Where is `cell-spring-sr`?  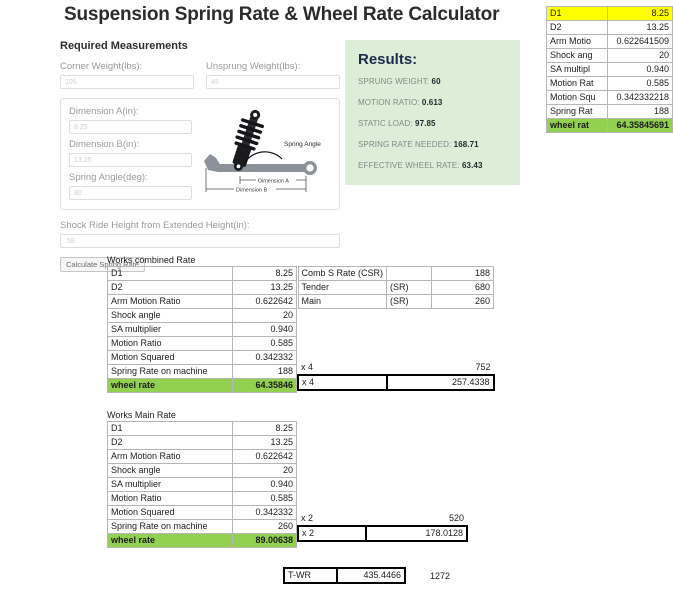 cell-spring-sr is located at coordinates (409, 273).